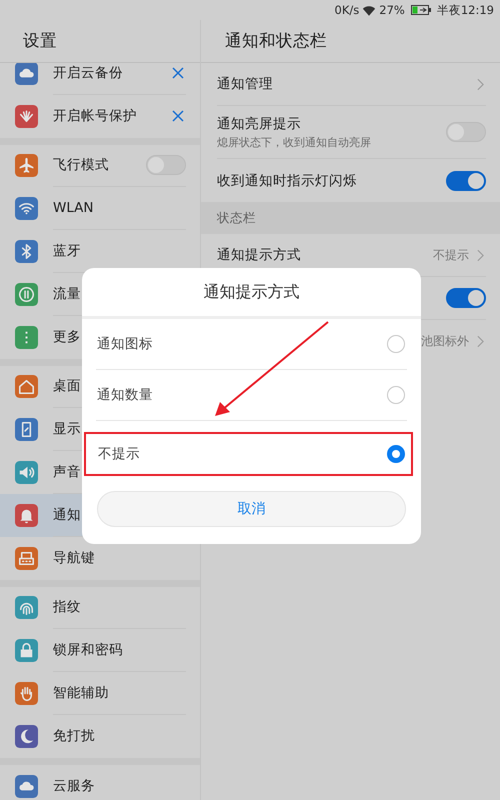  I want to click on item-label: 指纹, so click(67, 607).